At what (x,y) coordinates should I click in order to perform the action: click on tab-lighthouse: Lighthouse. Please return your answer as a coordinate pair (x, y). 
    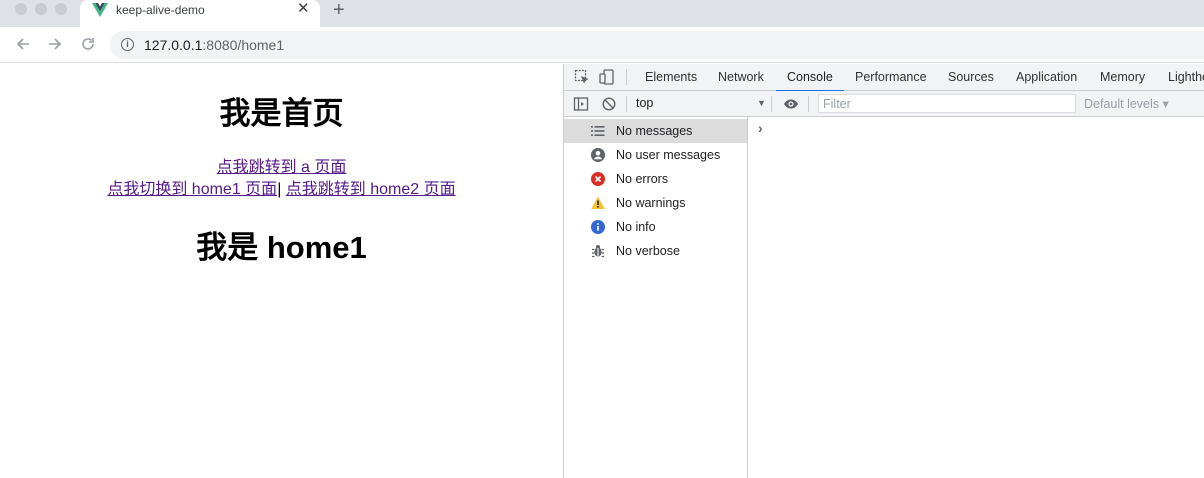
    Looking at the image, I should click on (1186, 77).